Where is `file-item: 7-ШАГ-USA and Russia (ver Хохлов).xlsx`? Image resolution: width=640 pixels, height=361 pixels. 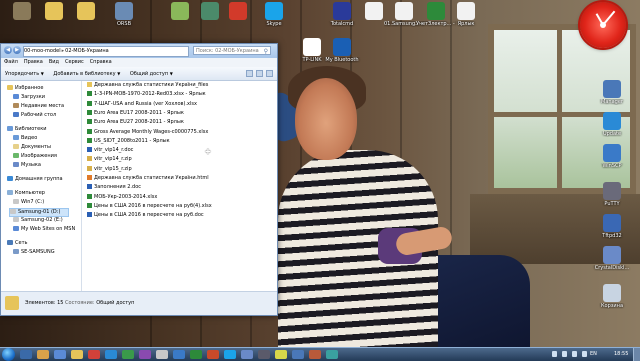
file-item: 7-ШАГ-USA and Russia (ver Хохлов).xlsx is located at coordinates (142, 103).